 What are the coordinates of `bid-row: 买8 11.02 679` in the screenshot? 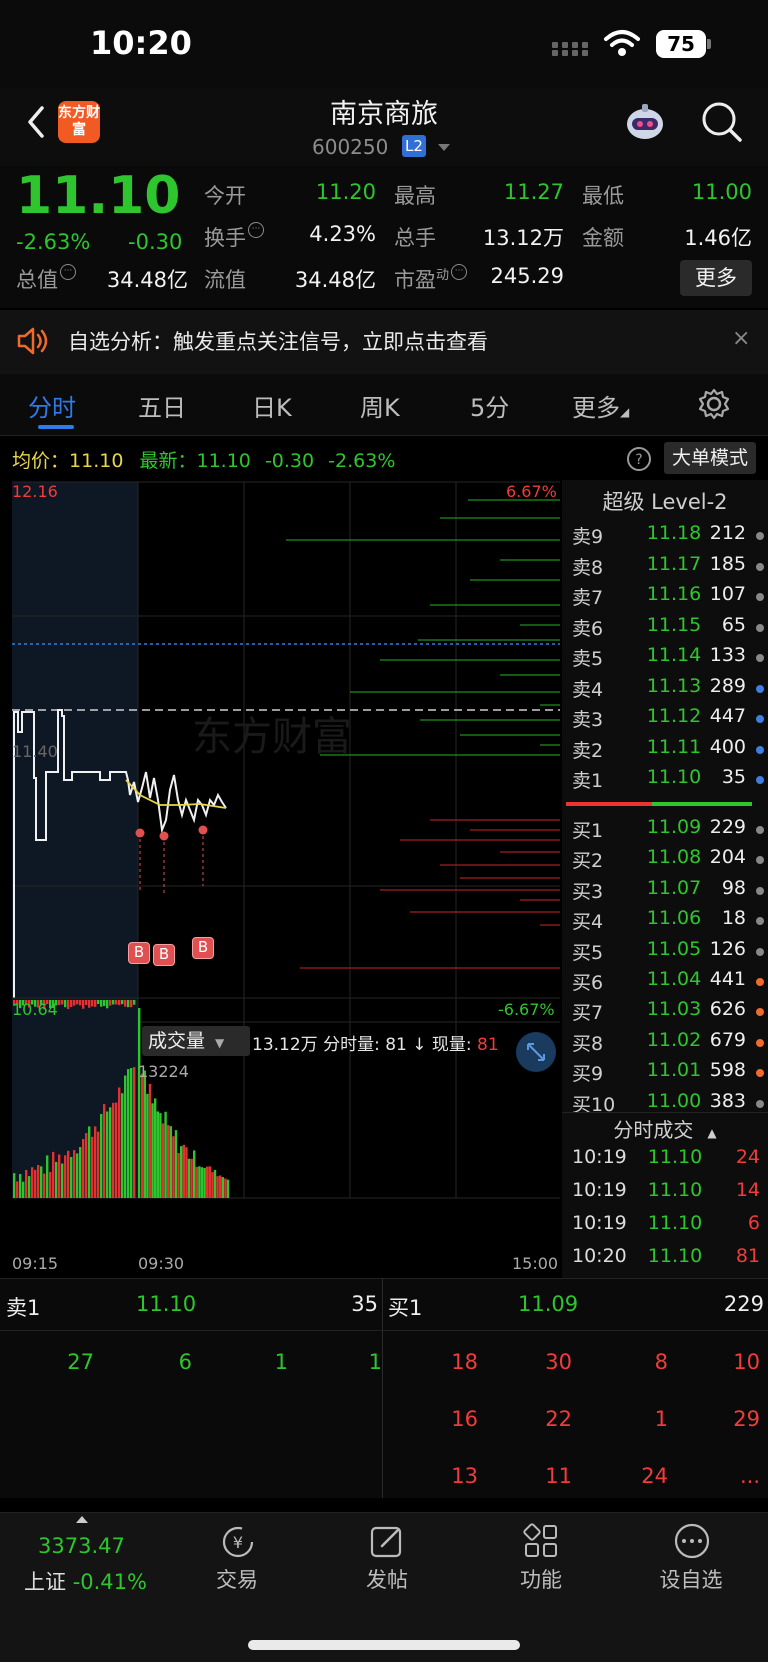 It's located at (665, 1044).